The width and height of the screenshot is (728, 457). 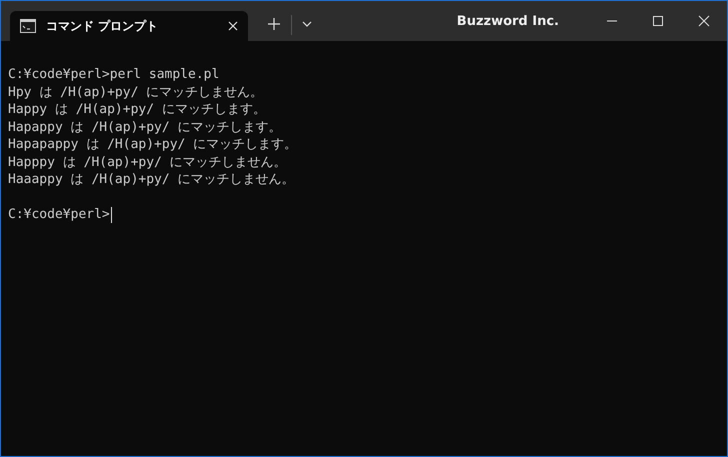 What do you see at coordinates (114, 75) in the screenshot?
I see `console-output-line: C:¥code¥perl>perl sample.pl` at bounding box center [114, 75].